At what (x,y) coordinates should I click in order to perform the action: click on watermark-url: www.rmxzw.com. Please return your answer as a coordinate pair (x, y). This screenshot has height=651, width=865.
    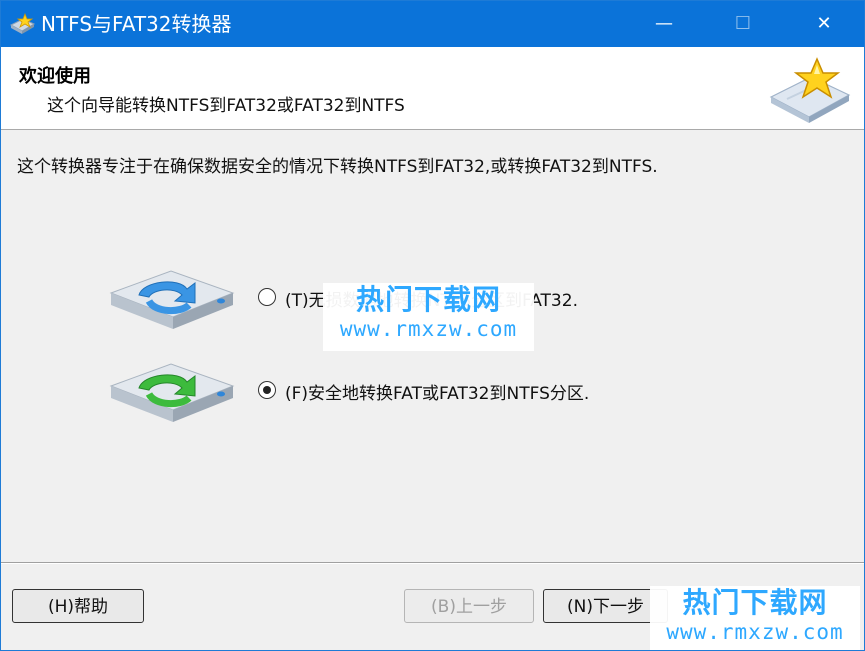
    Looking at the image, I should click on (428, 329).